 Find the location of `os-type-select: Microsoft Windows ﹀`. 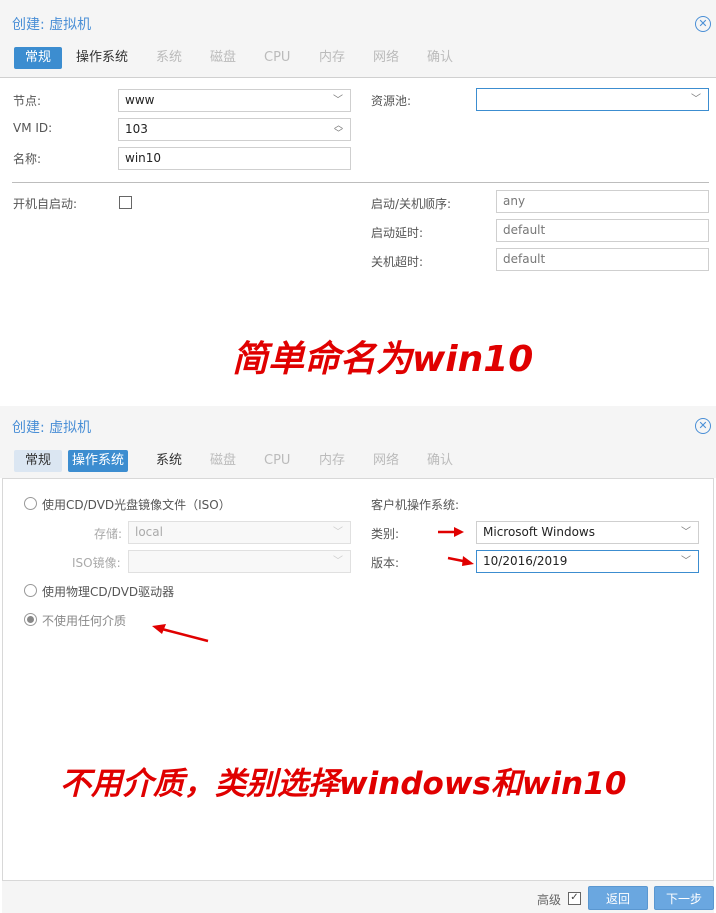

os-type-select: Microsoft Windows ﹀ is located at coordinates (587, 532).